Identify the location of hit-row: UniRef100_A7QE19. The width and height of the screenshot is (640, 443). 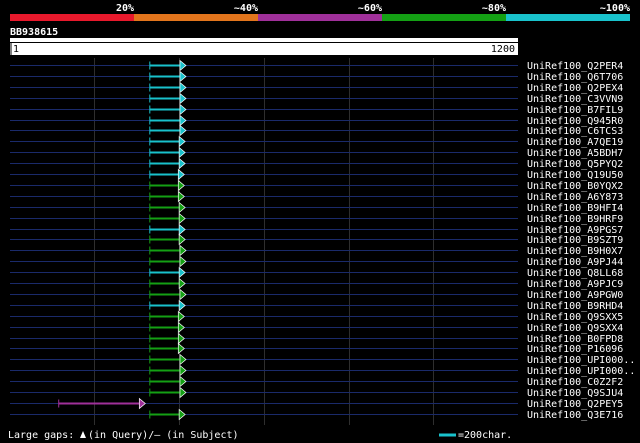
(316, 142).